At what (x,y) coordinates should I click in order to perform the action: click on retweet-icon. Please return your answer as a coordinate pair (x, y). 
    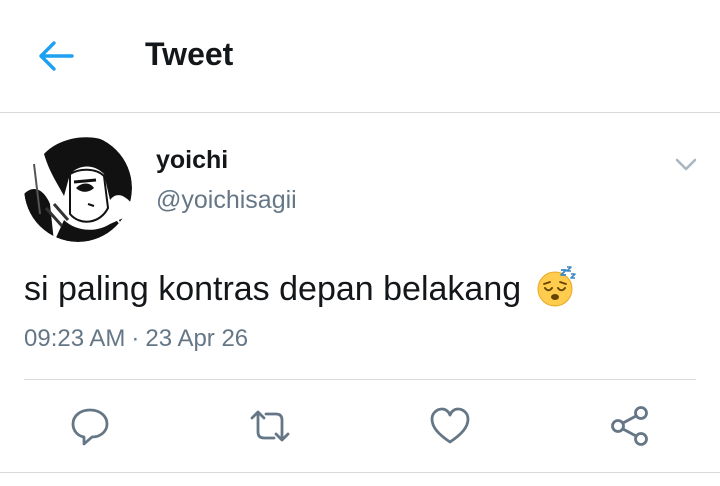
    Looking at the image, I should click on (270, 426).